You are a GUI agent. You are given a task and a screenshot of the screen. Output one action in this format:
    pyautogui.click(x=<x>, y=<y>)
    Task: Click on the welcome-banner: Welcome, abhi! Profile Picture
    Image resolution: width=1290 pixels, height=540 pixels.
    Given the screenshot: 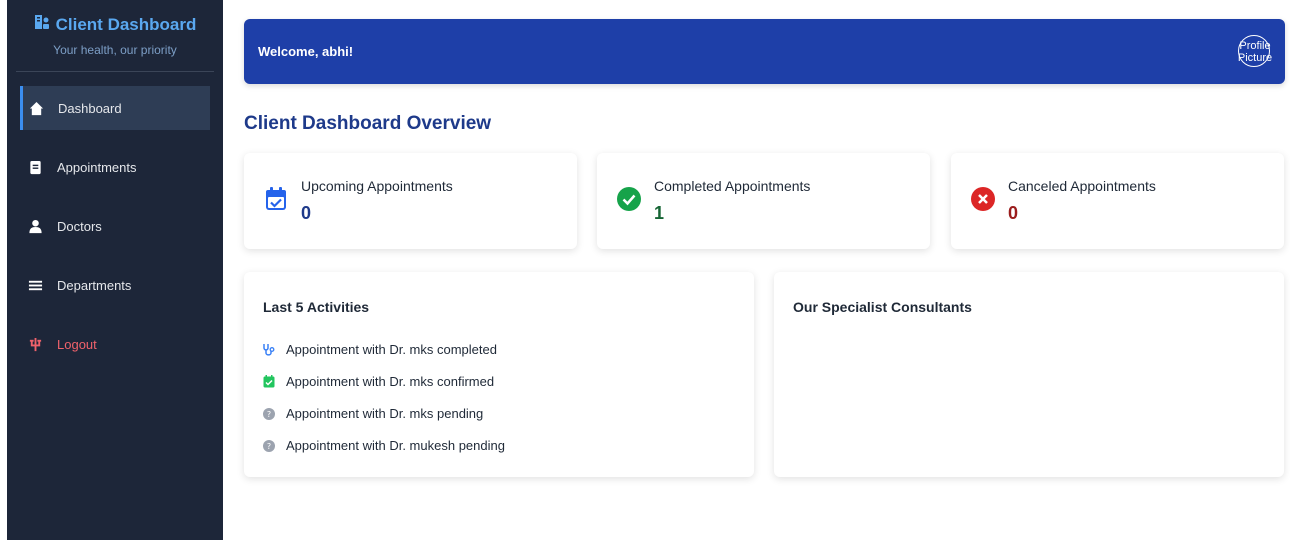 What is the action you would take?
    pyautogui.click(x=764, y=51)
    